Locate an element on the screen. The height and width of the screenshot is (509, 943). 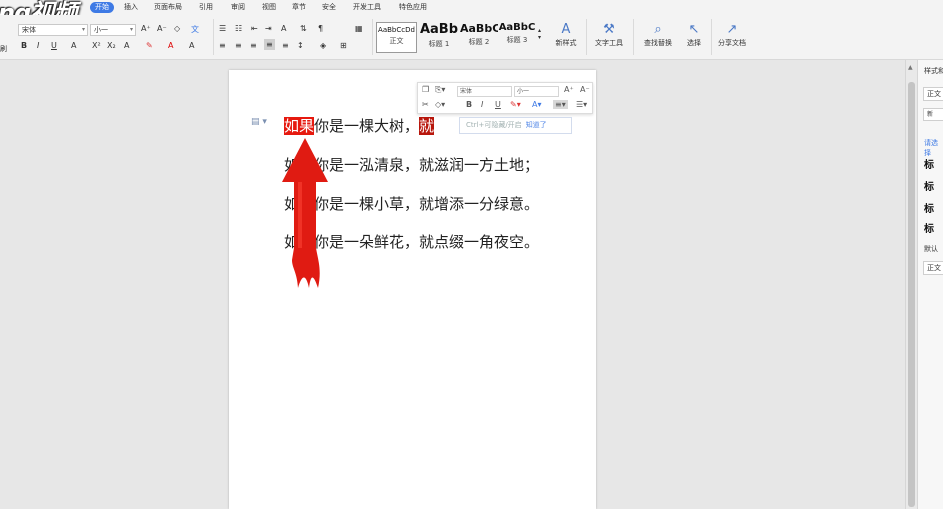
text-tools-button: ⚒ 文字工具 is located at coordinates (609, 35).